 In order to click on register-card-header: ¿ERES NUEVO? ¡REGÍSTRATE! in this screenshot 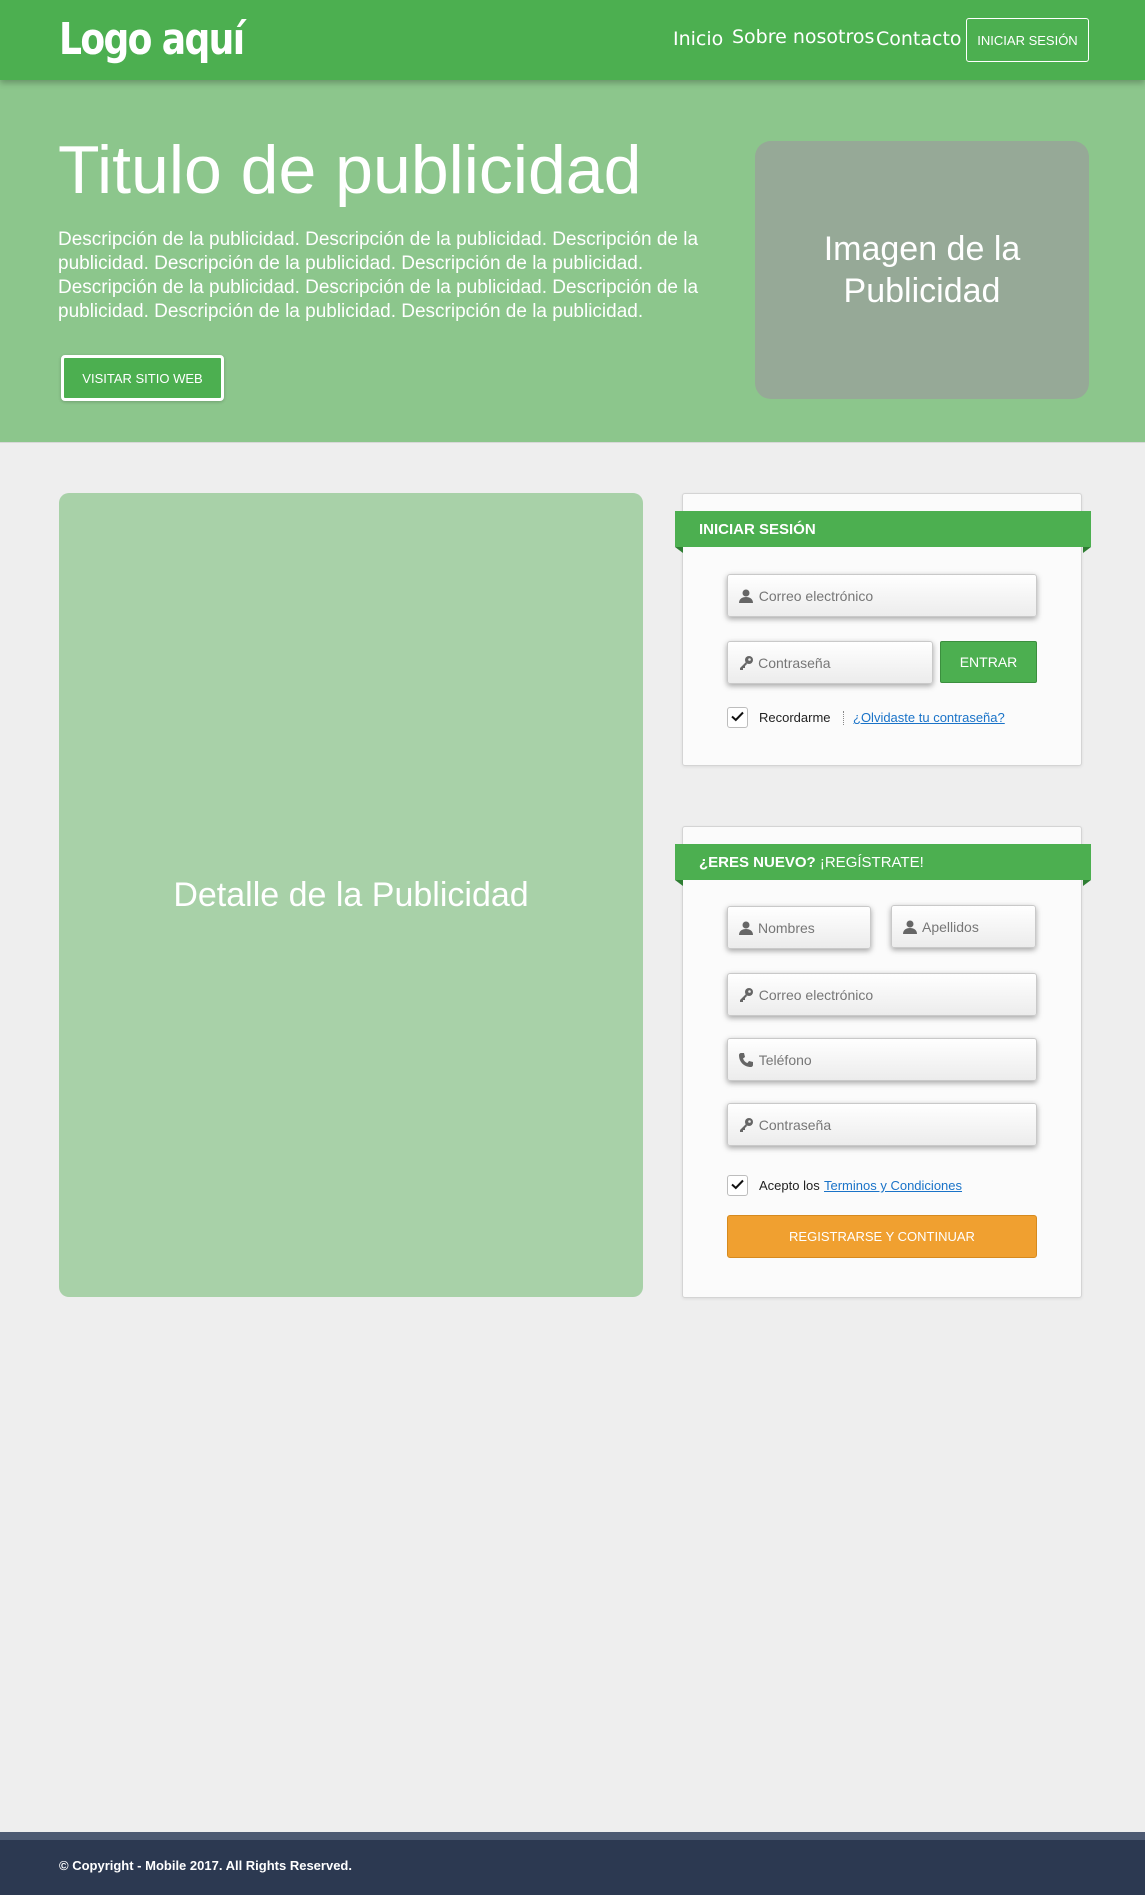, I will do `click(883, 865)`.